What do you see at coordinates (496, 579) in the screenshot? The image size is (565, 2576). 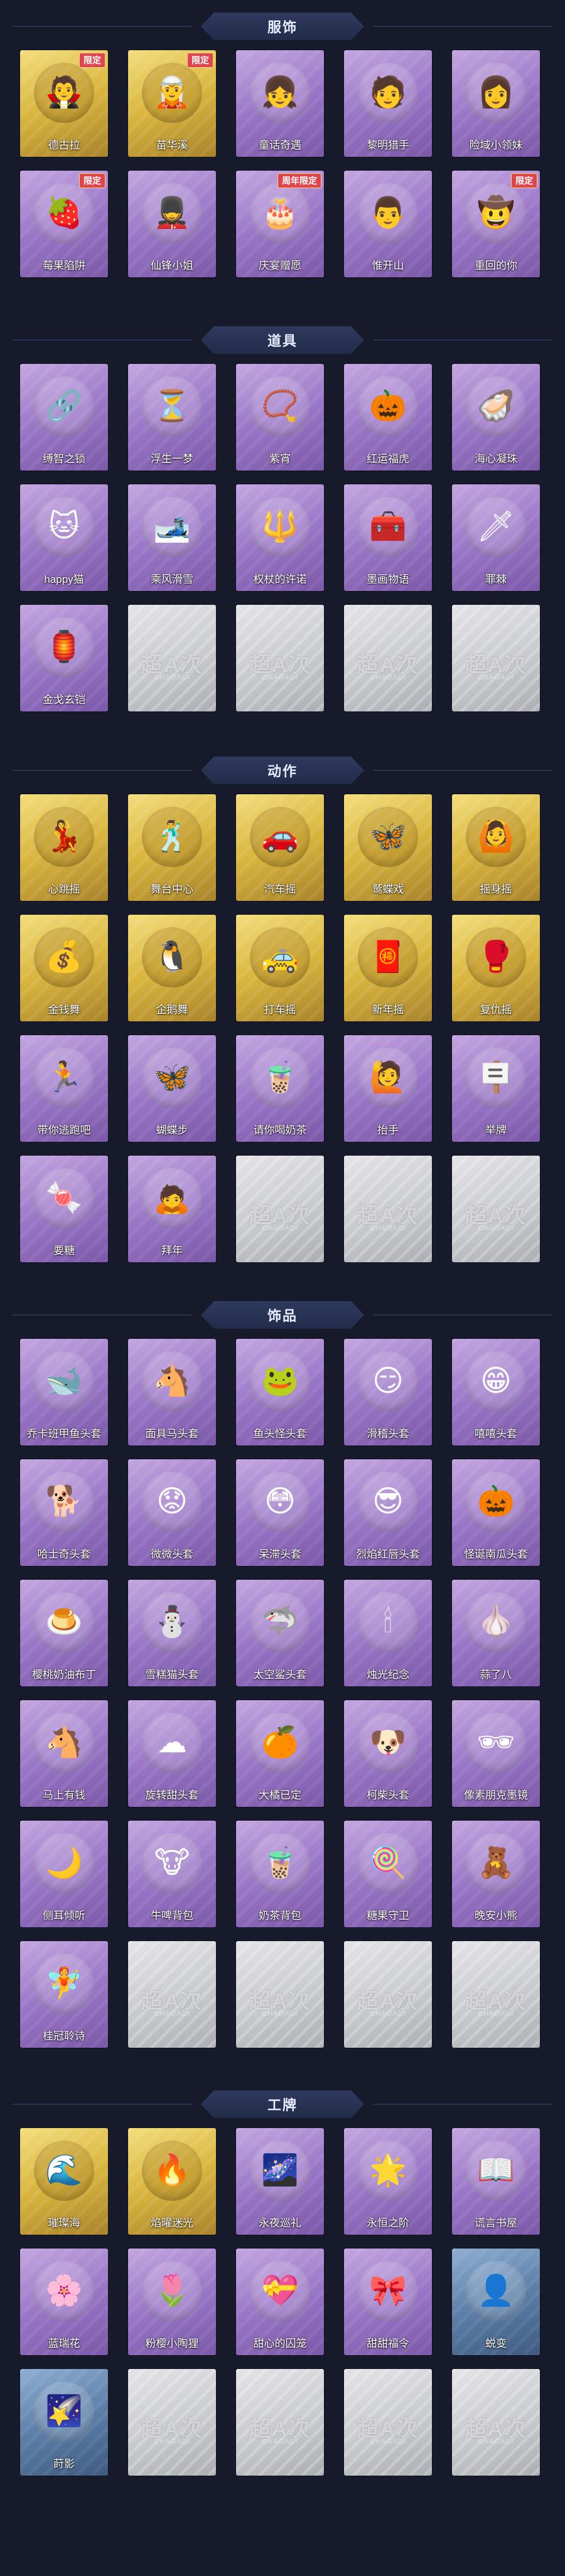 I see `item-label: 罪棘` at bounding box center [496, 579].